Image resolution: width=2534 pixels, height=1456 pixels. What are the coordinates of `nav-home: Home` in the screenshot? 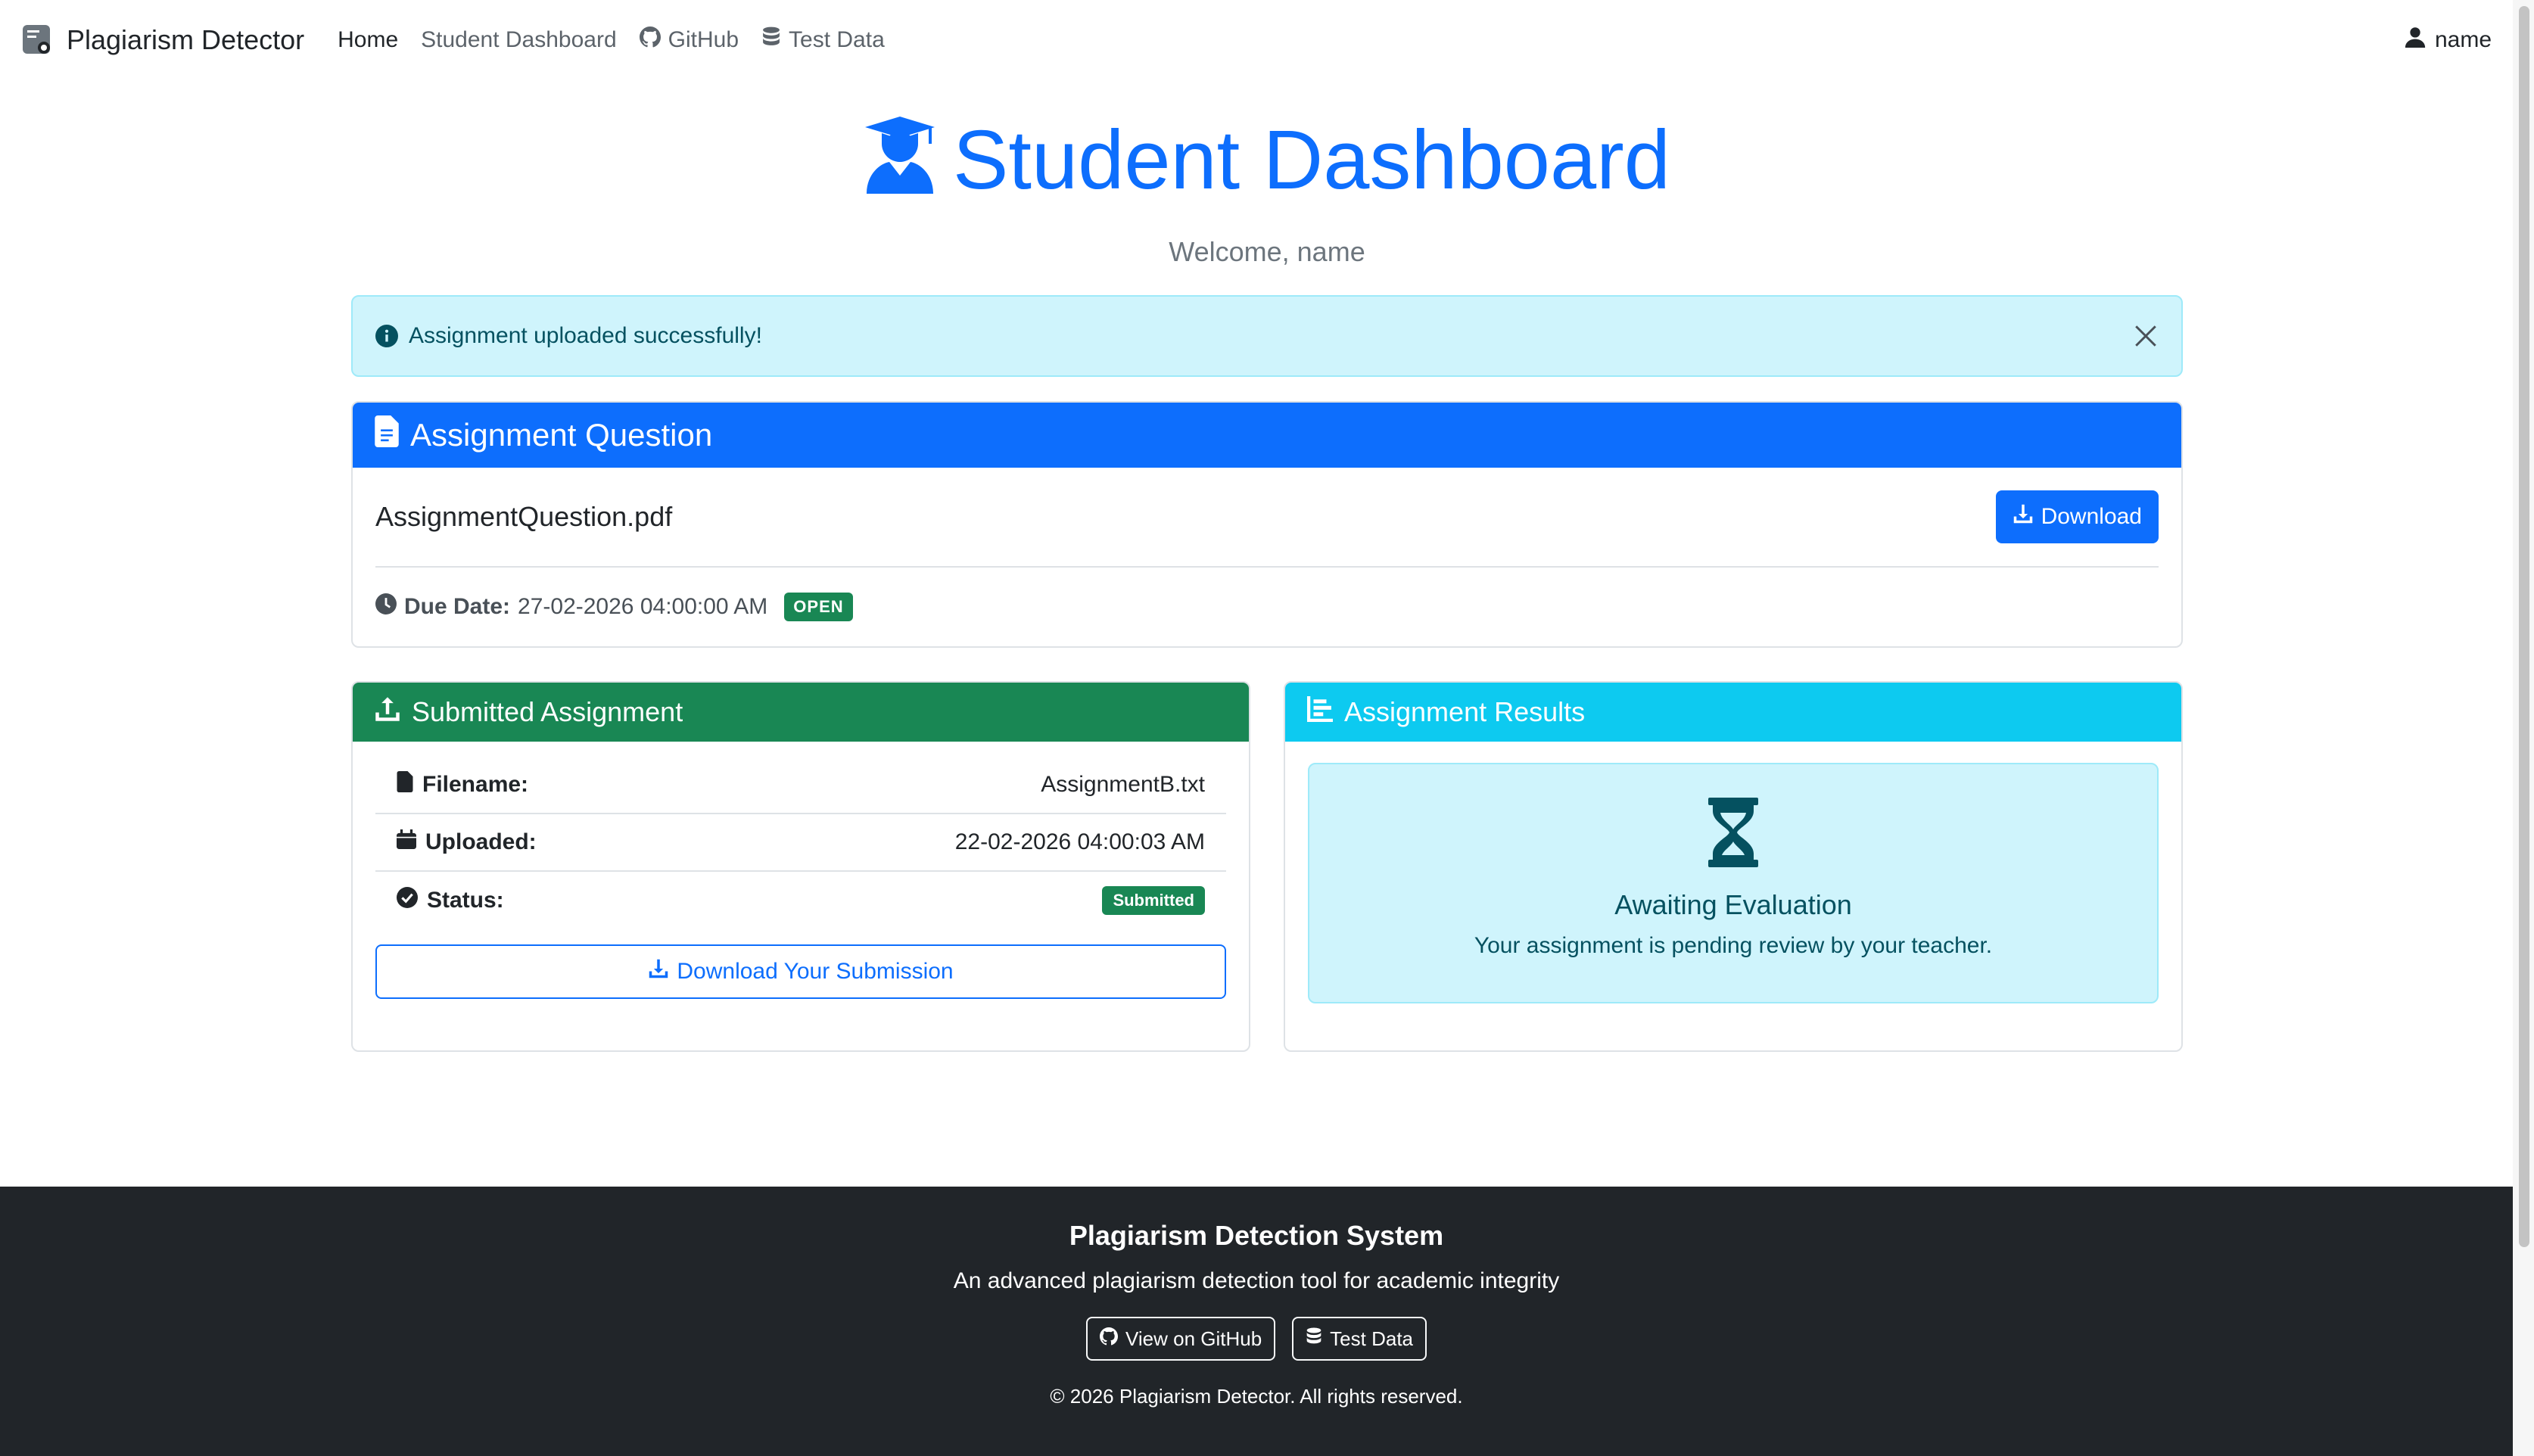 It's located at (368, 40).